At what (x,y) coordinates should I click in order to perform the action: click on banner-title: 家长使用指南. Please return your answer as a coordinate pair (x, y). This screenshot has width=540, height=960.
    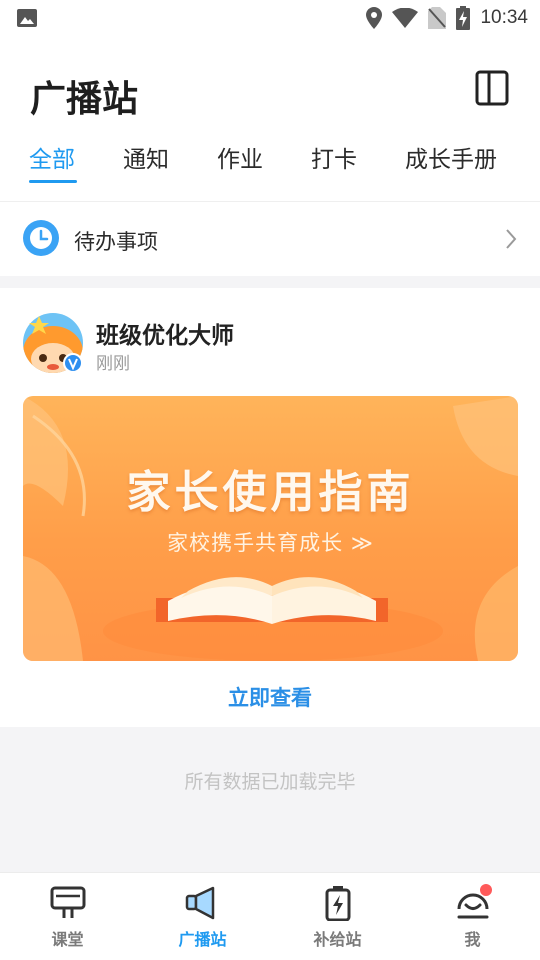
    Looking at the image, I should click on (270, 492).